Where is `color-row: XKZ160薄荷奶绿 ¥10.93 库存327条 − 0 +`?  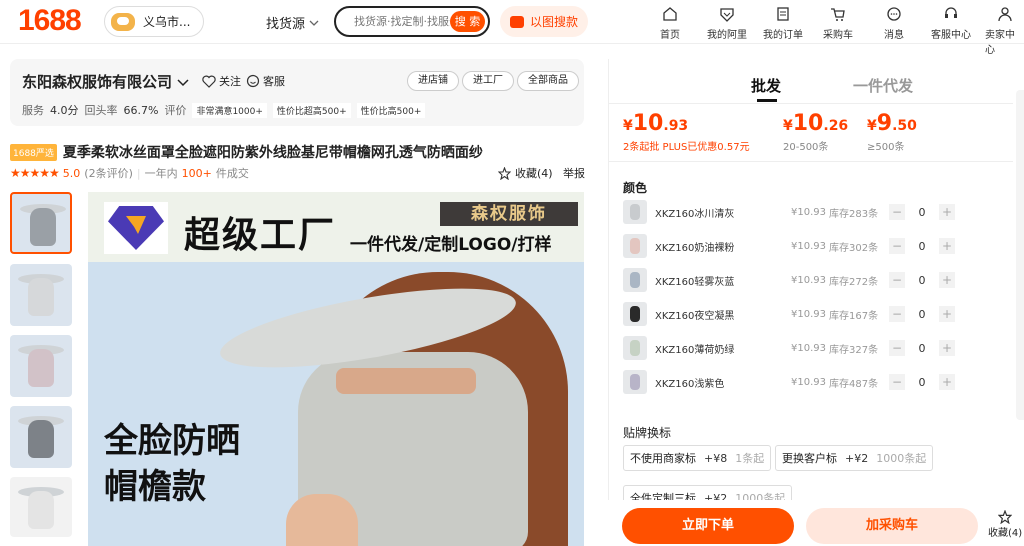
color-row: XKZ160薄荷奶绿 ¥10.93 库存327条 − 0 + is located at coordinates (820, 348).